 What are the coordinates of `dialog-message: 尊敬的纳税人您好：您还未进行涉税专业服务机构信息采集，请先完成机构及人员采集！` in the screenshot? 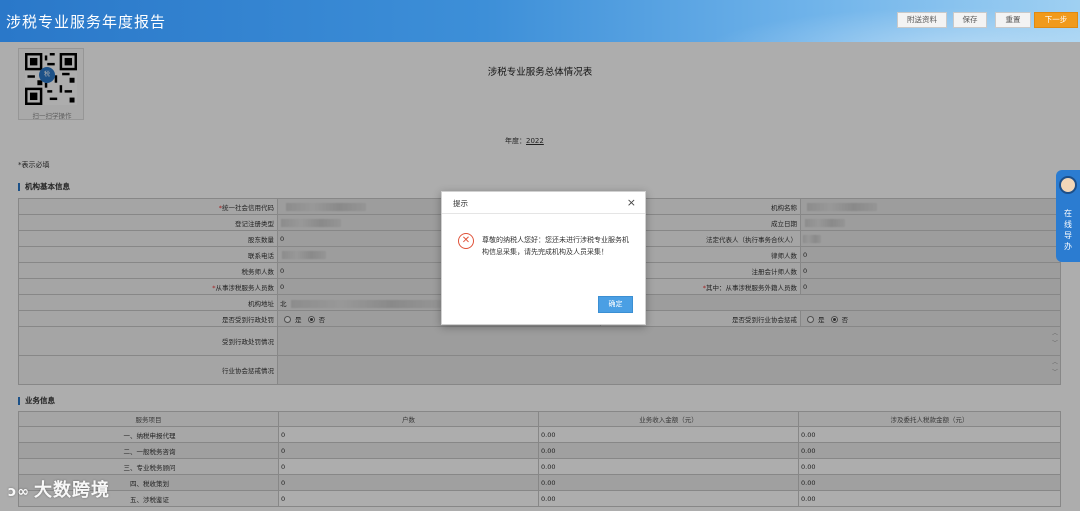 It's located at (555, 246).